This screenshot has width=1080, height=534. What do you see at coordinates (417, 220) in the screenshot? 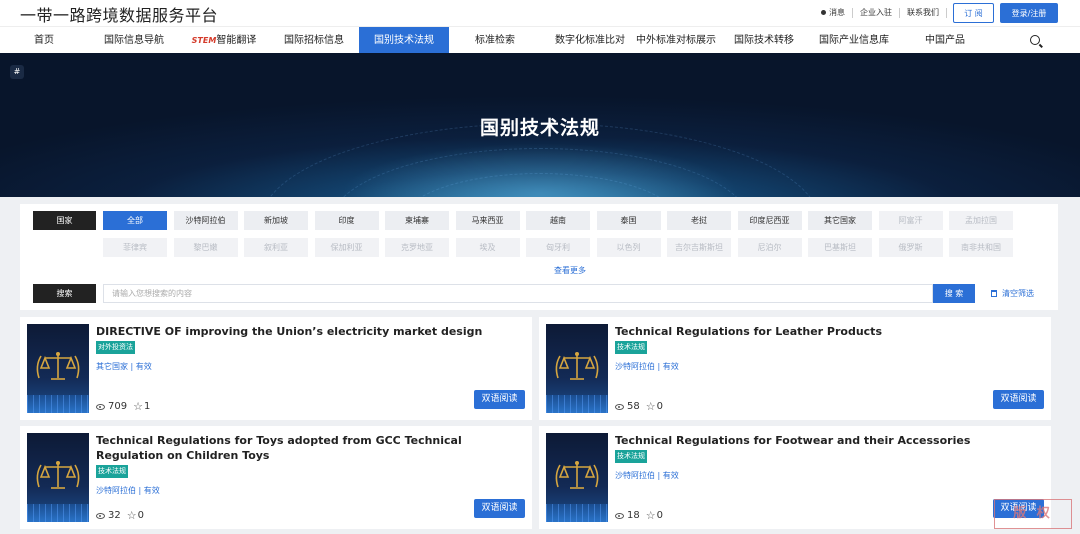
I see `country-chip: 柬埔寨` at bounding box center [417, 220].